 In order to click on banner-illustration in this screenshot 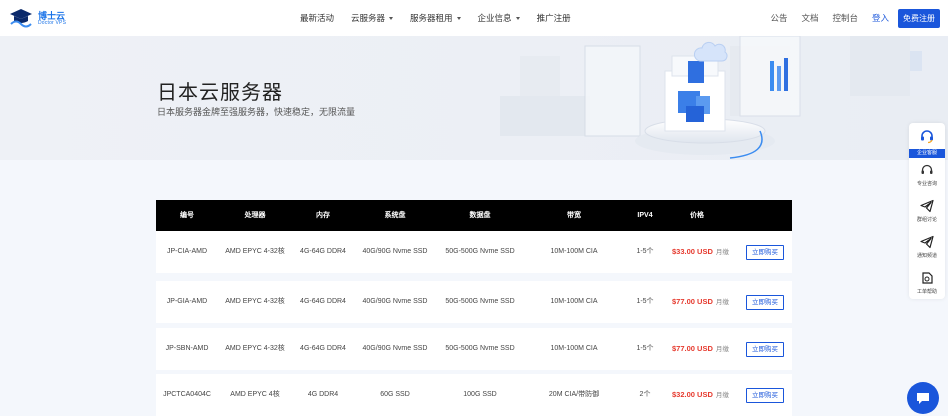, I will do `click(724, 98)`.